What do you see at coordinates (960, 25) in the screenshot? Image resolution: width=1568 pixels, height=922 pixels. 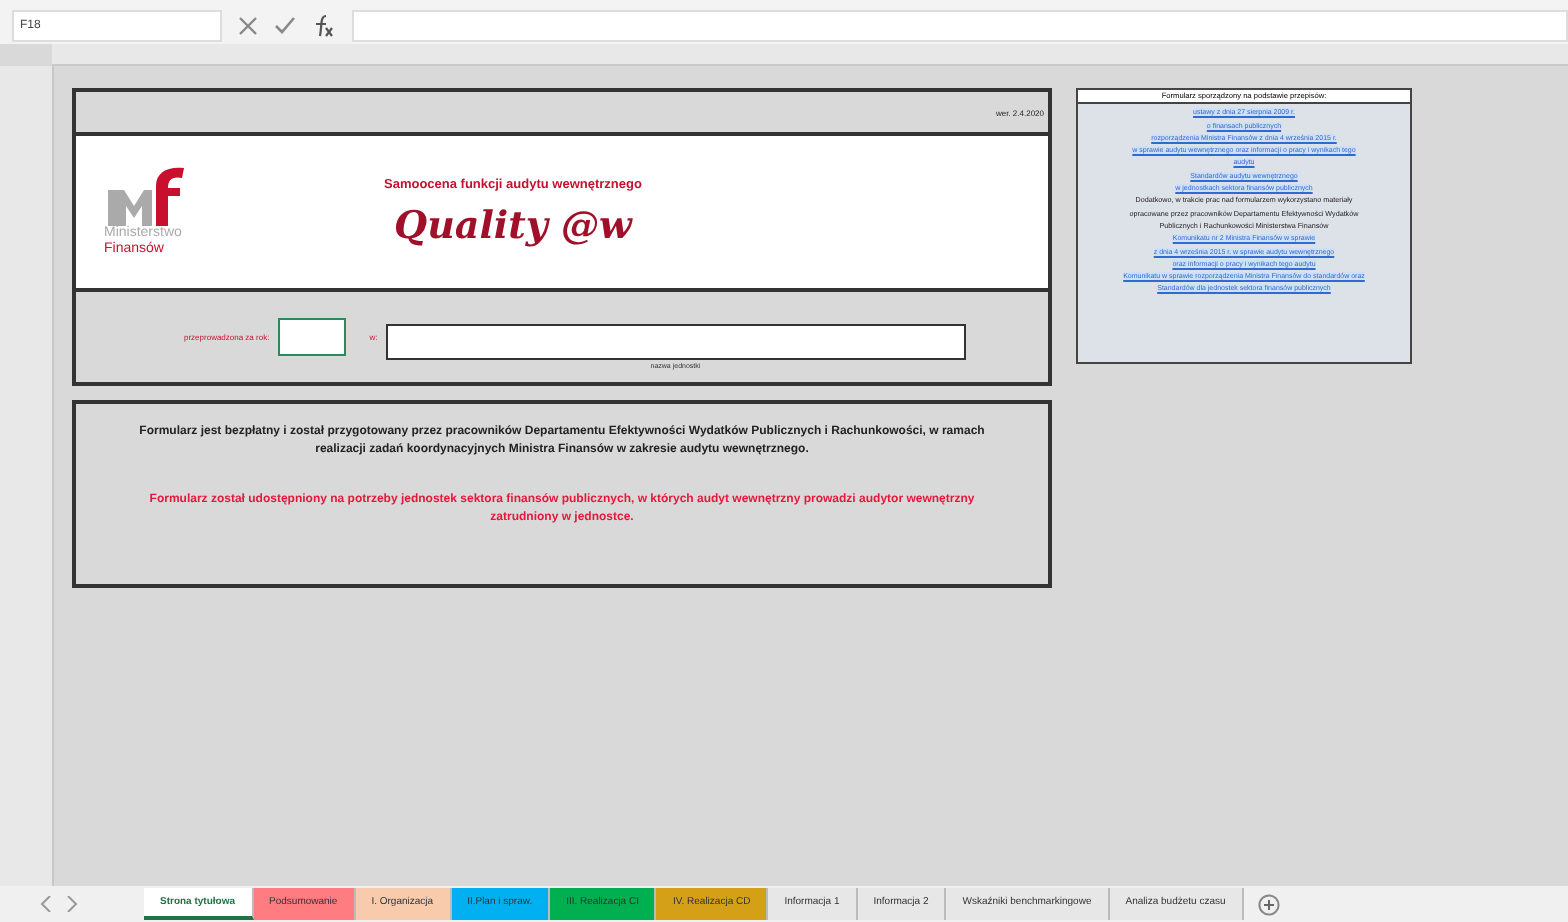 I see `formula-field` at bounding box center [960, 25].